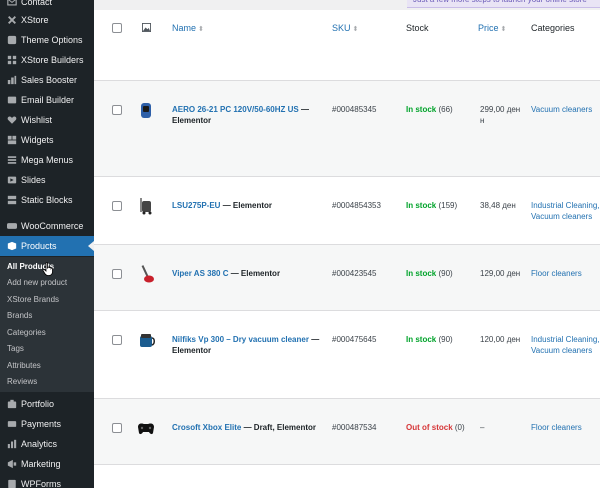 This screenshot has height=488, width=600. I want to click on sales-booster-icon, so click(11, 80).